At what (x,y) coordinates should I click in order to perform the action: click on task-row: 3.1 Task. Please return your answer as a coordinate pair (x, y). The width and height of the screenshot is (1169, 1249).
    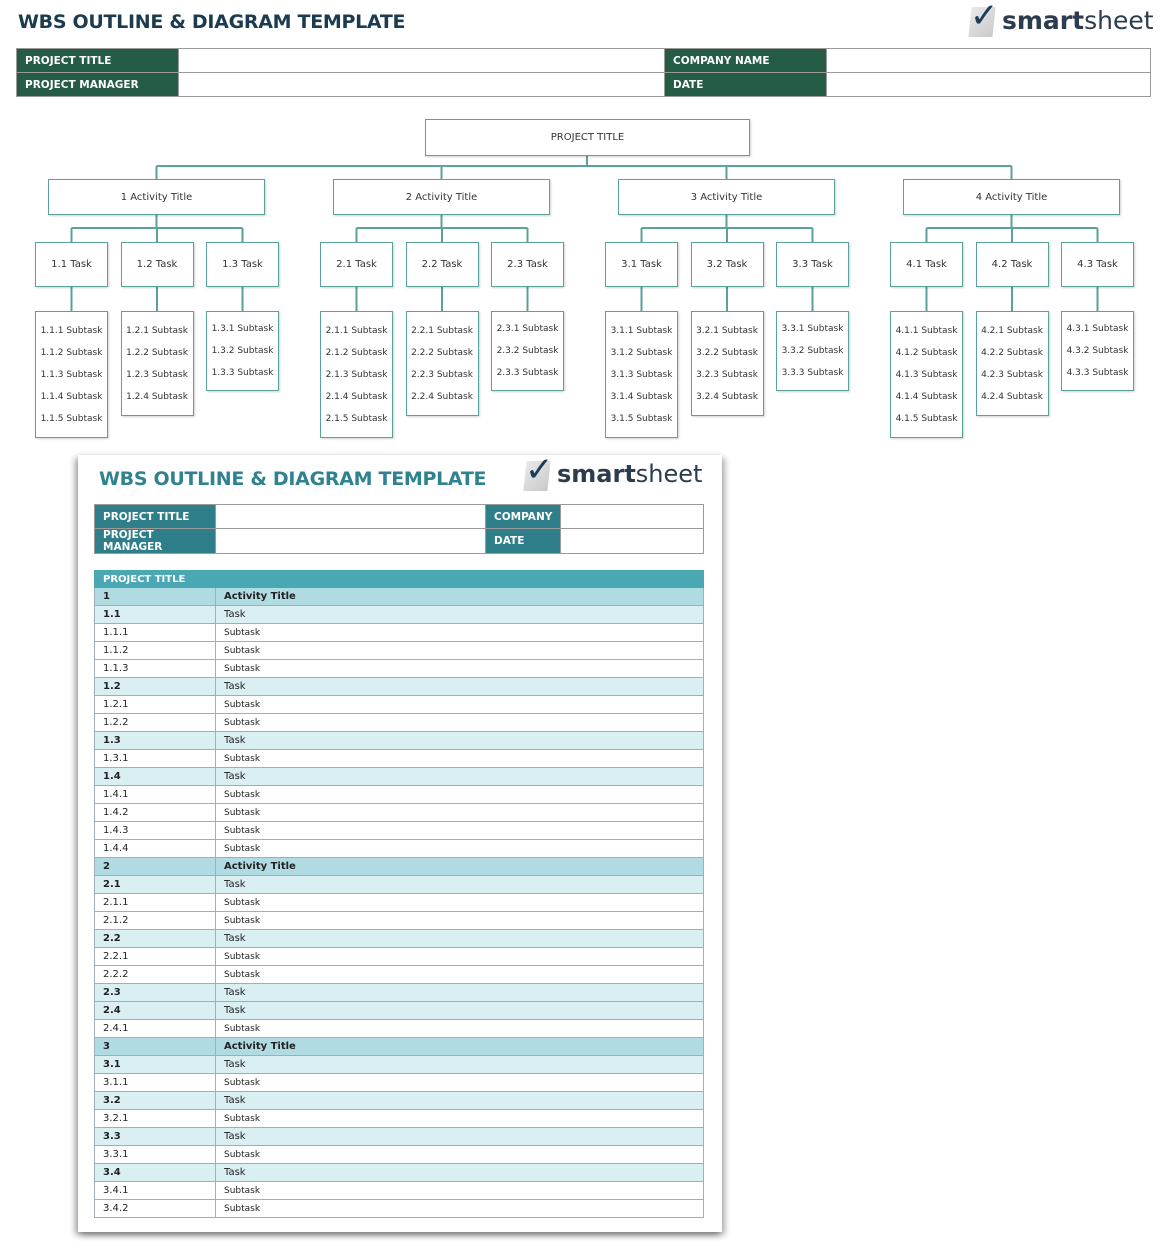
    Looking at the image, I should click on (399, 1064).